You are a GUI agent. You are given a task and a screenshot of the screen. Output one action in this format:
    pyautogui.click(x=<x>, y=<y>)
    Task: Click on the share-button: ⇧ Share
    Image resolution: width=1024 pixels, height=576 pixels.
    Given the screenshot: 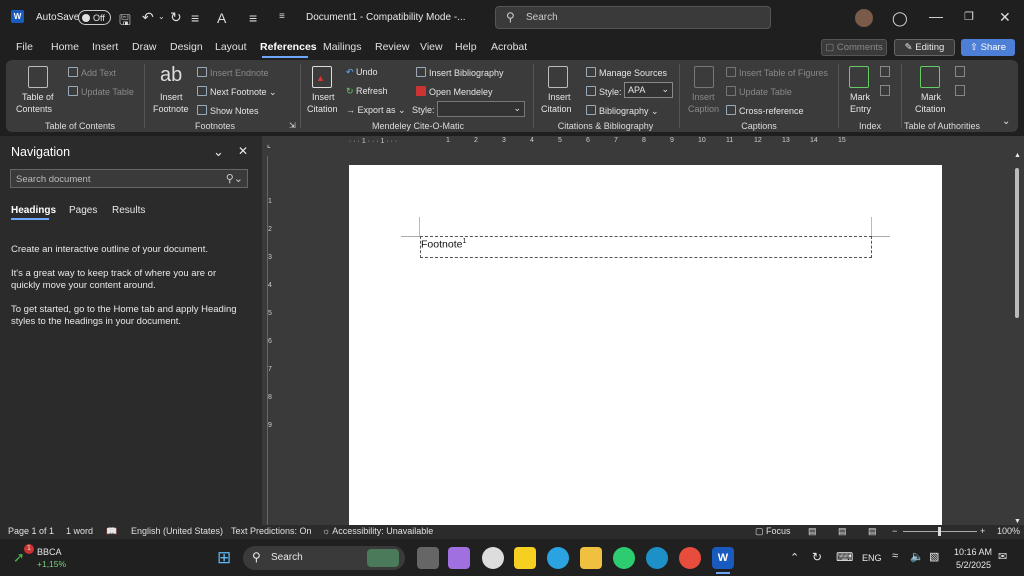 What is the action you would take?
    pyautogui.click(x=988, y=47)
    